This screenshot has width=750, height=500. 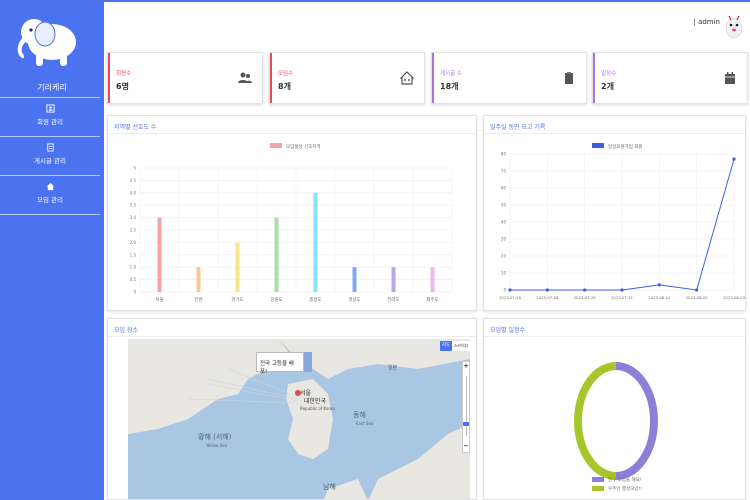 I want to click on stat-card-members: 회원수 6명, so click(x=185, y=78).